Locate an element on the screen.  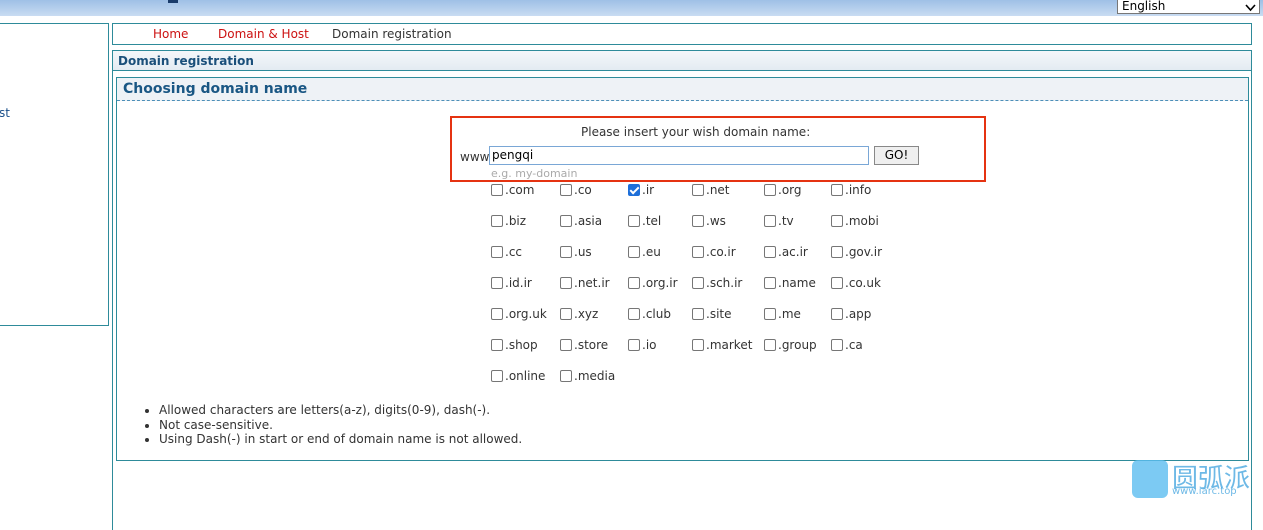
tld-option: .app is located at coordinates (851, 314).